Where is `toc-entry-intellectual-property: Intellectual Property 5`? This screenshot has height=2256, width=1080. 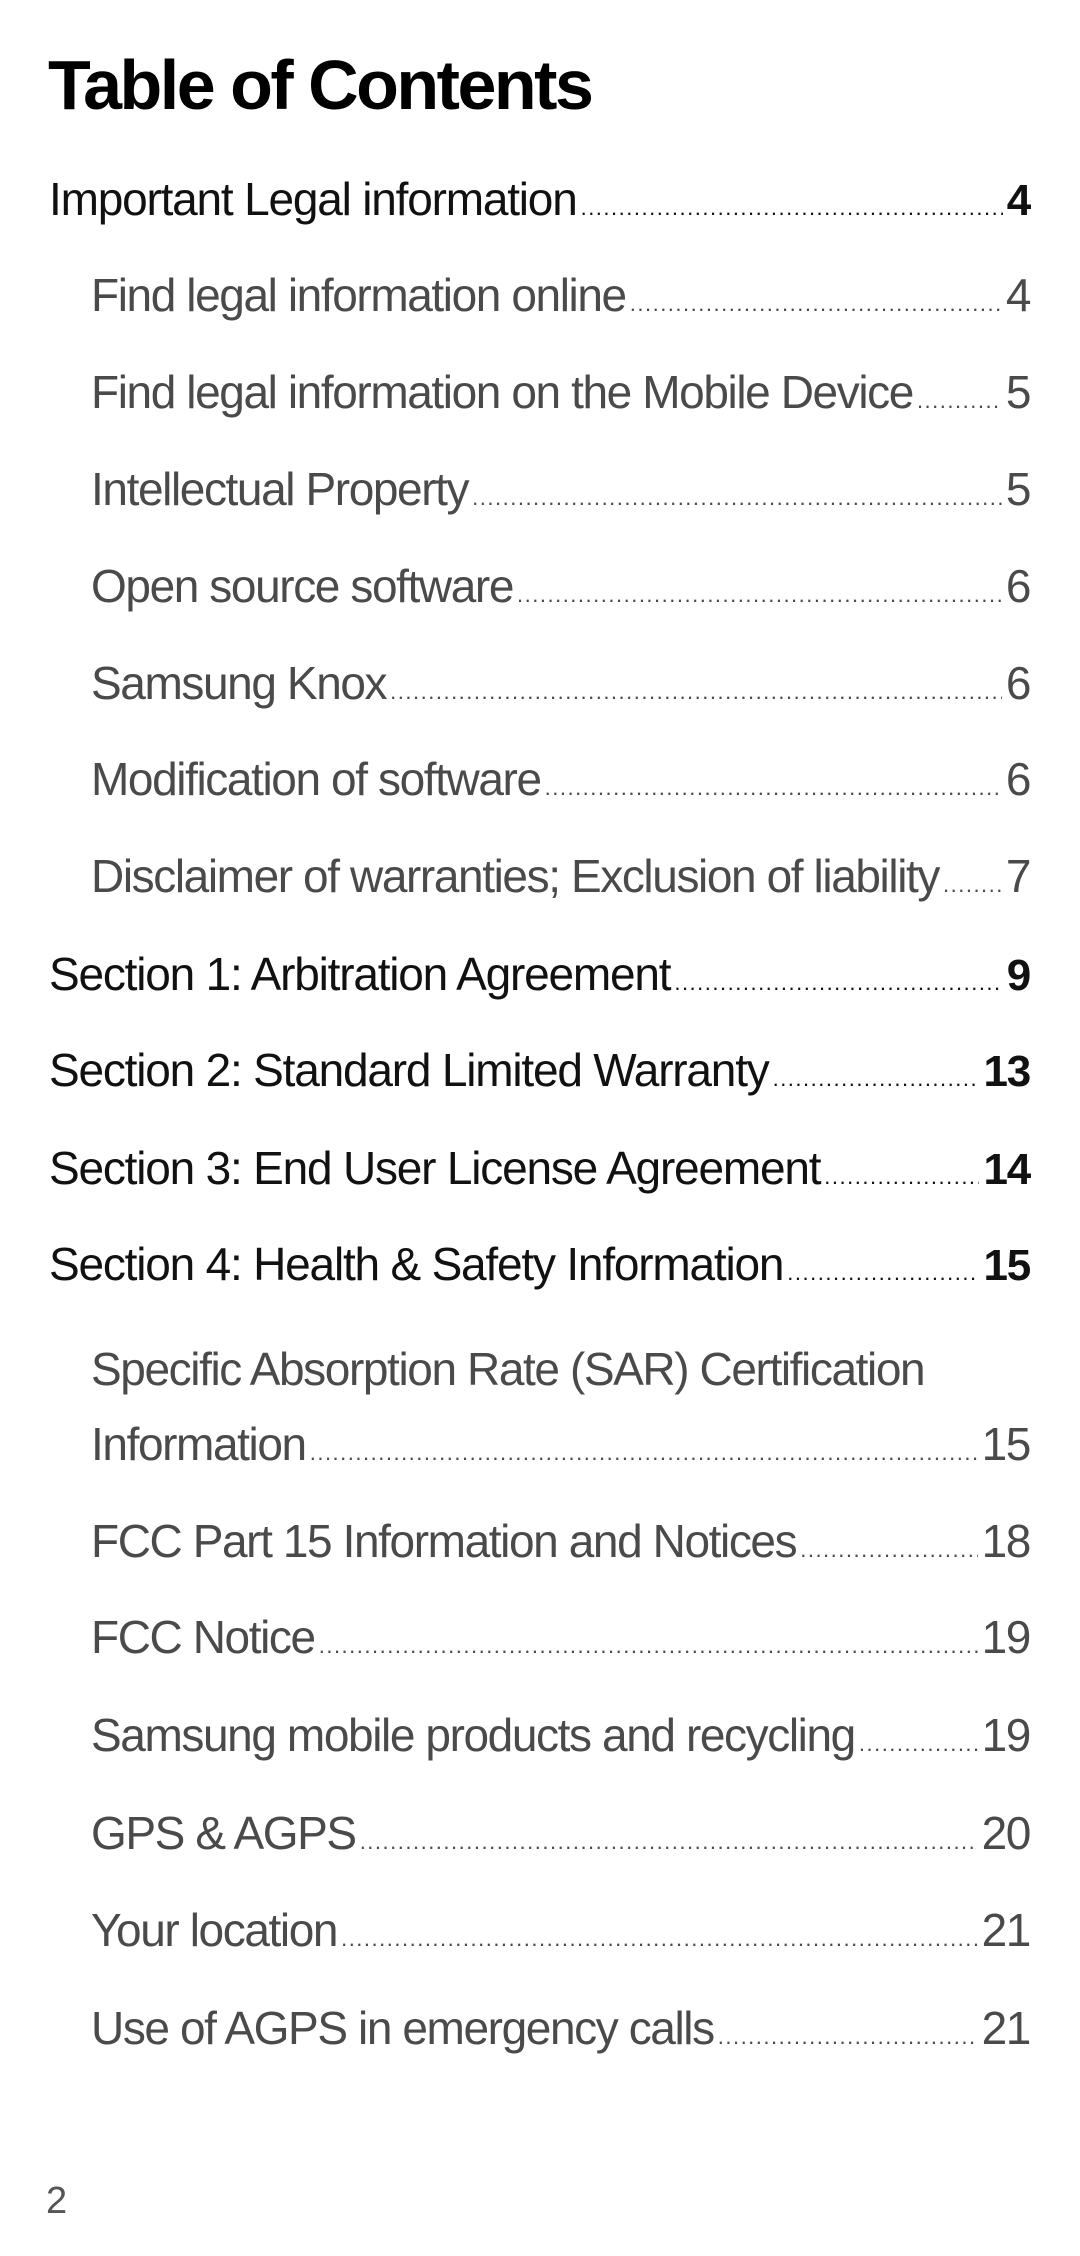
toc-entry-intellectual-property: Intellectual Property 5 is located at coordinates (561, 492).